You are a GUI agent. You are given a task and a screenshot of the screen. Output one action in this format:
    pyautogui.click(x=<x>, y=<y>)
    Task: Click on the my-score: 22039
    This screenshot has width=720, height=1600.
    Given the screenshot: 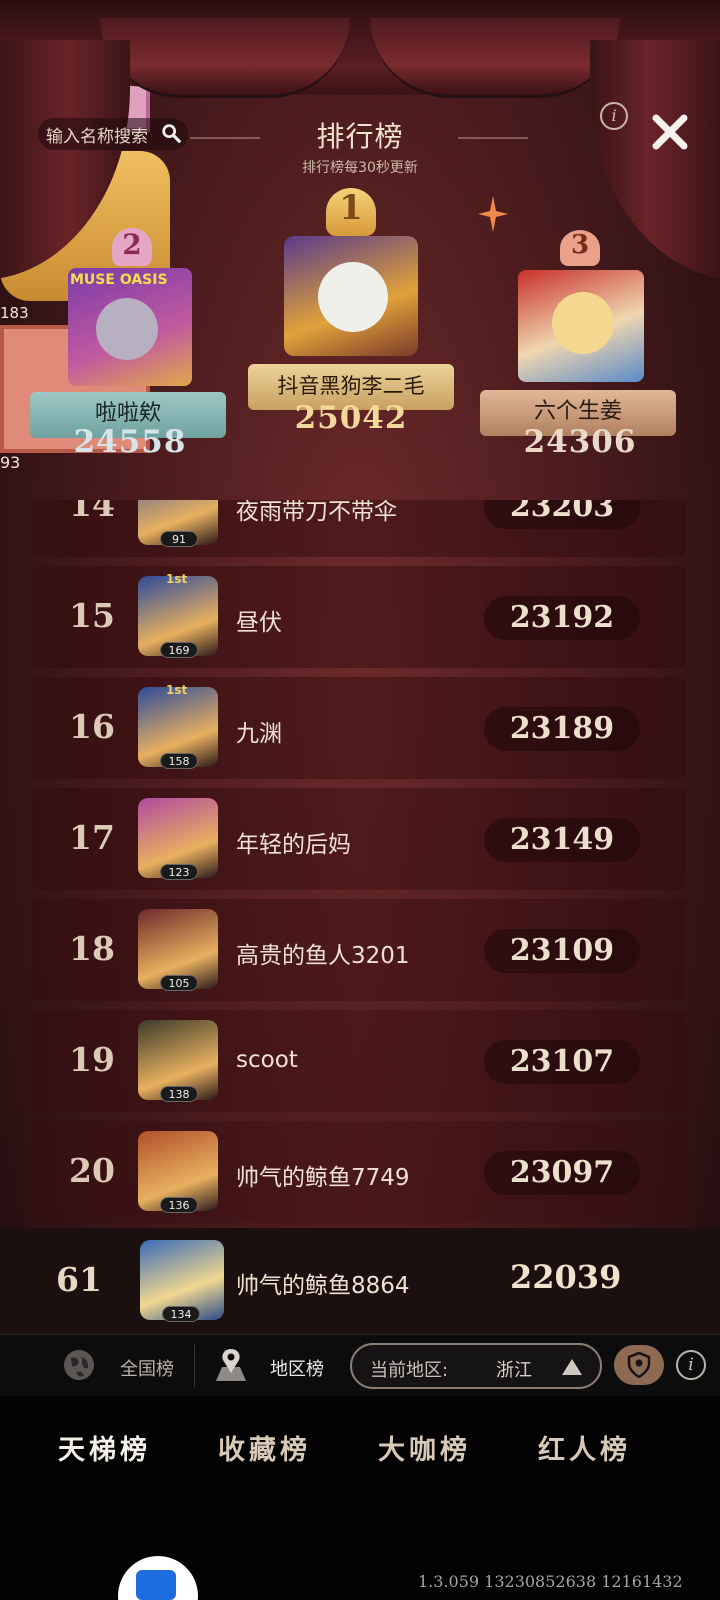 What is the action you would take?
    pyautogui.click(x=566, y=1277)
    